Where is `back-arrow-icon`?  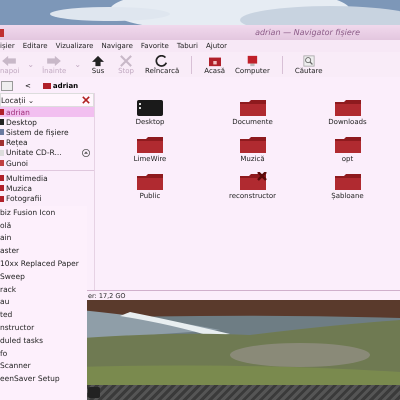
back-arrow-icon is located at coordinates (9, 60).